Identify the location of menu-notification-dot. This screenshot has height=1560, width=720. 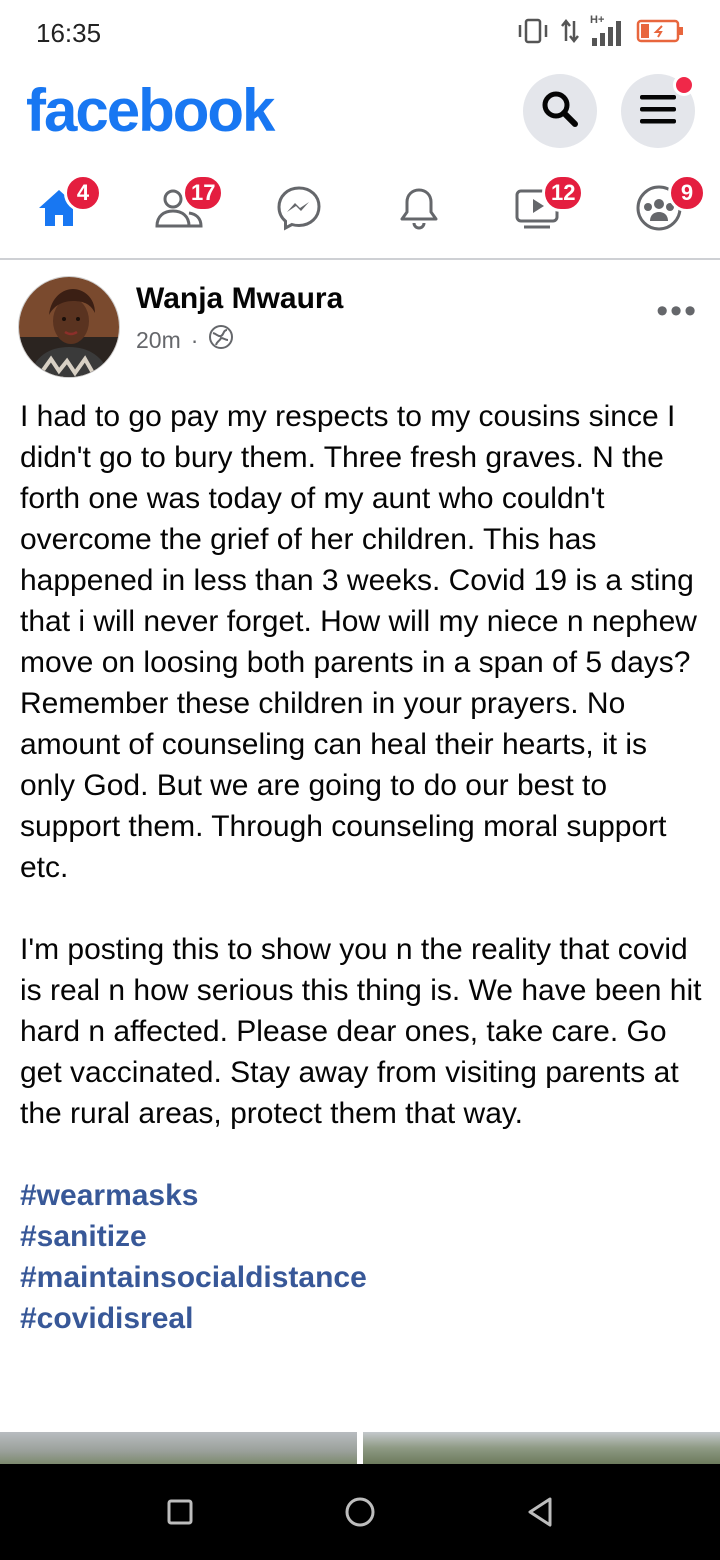
(684, 85).